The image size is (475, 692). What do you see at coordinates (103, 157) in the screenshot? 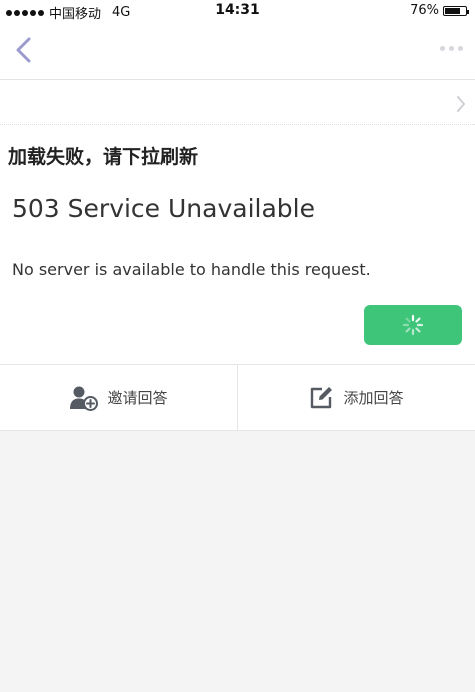
I see `error-title: 加载失败，请下拉刷新` at bounding box center [103, 157].